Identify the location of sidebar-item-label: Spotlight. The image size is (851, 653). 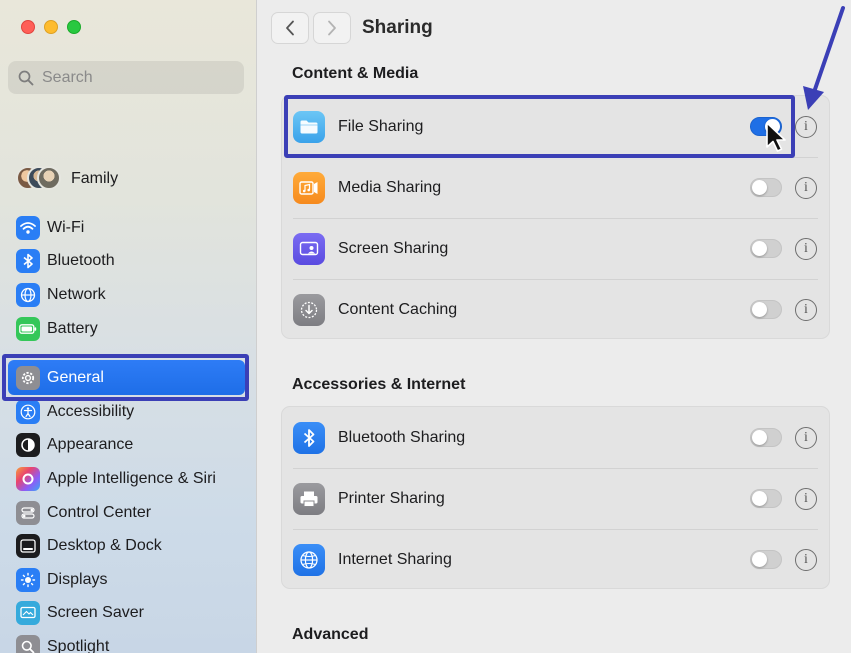
(78, 645).